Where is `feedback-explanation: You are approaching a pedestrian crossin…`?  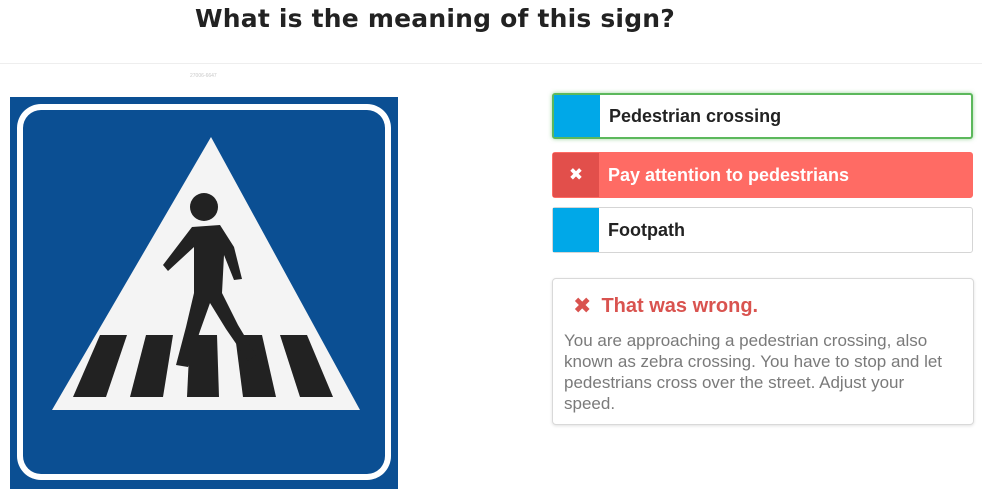 feedback-explanation: You are approaching a pedestrian crossin… is located at coordinates (753, 372).